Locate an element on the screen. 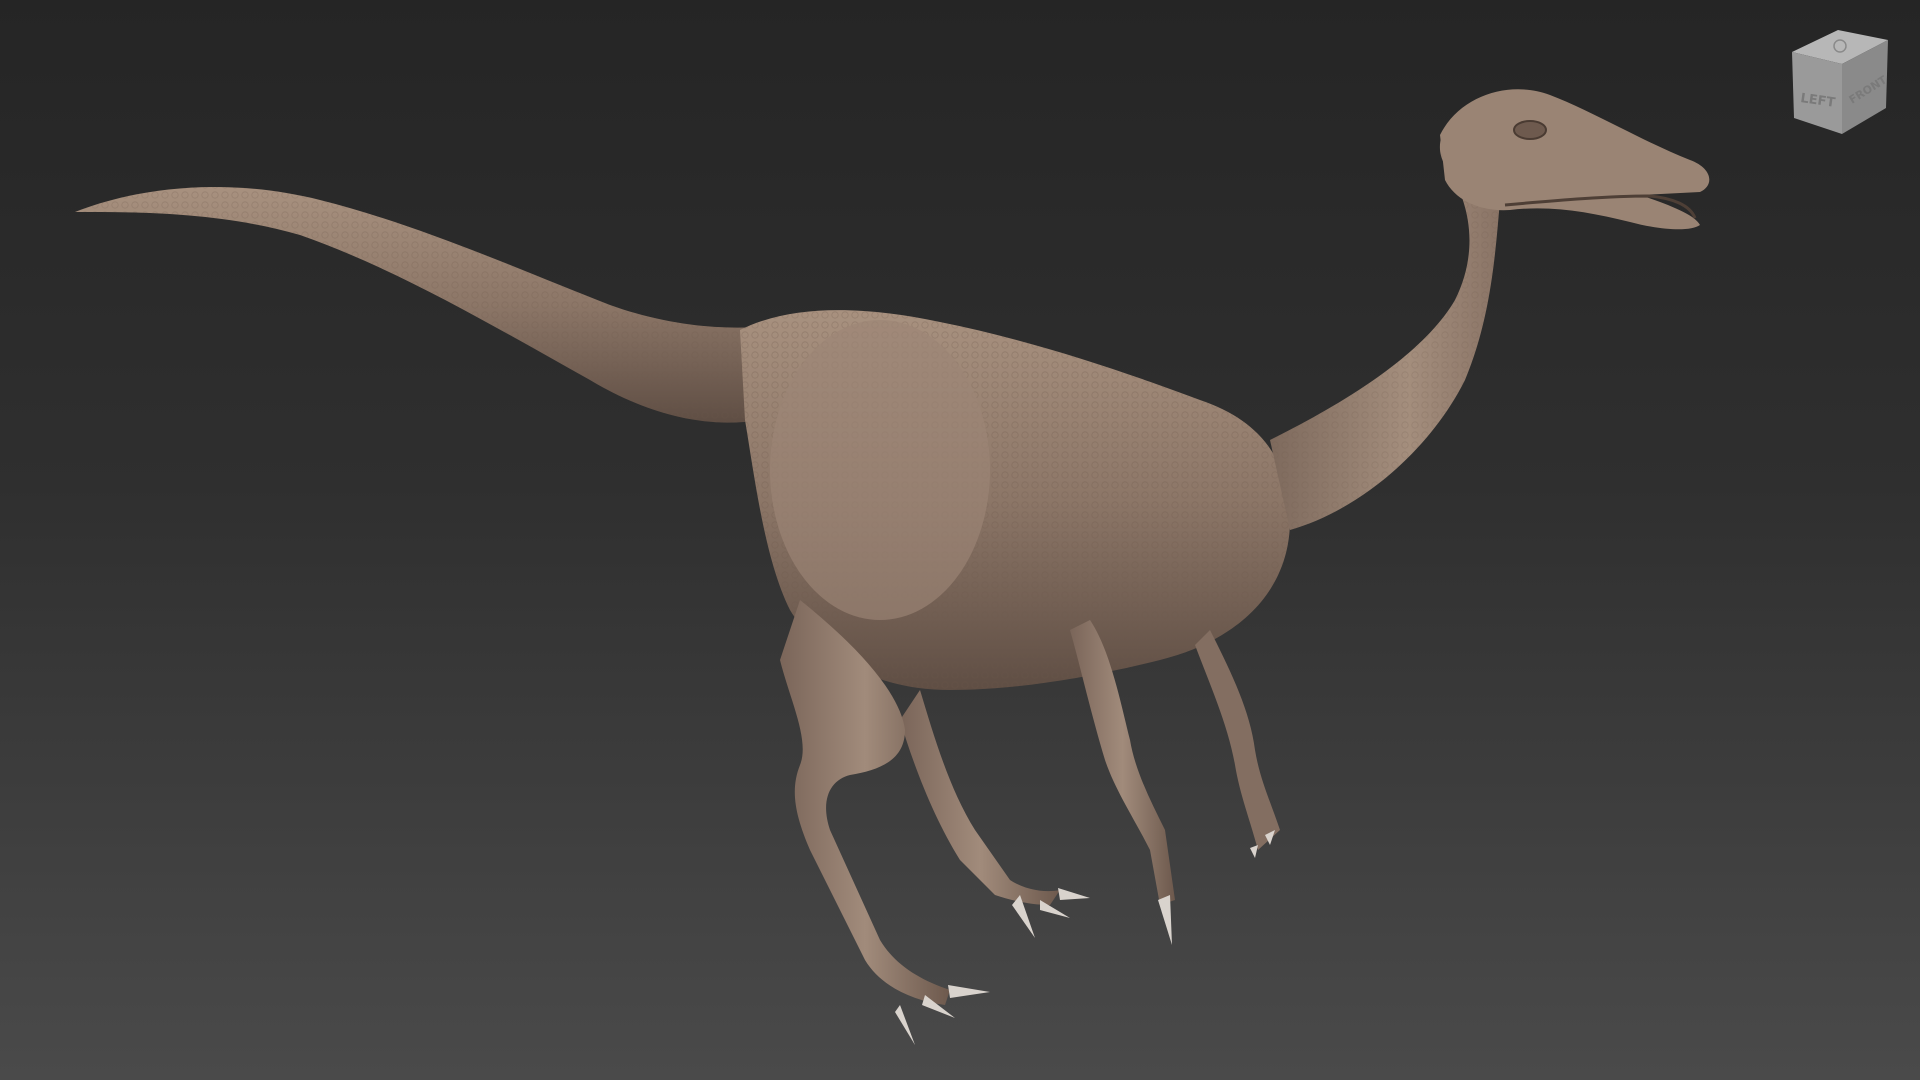 The width and height of the screenshot is (1920, 1080). far-hind-leg is located at coordinates (980, 797).